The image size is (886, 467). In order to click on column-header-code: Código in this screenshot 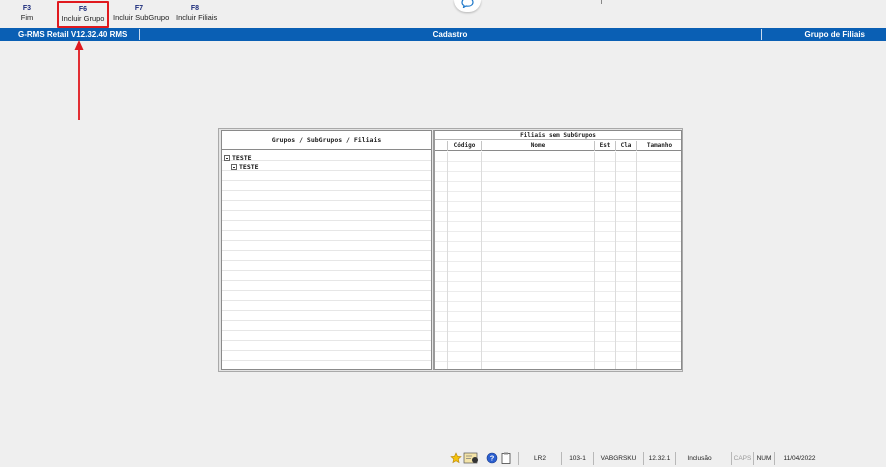, I will do `click(464, 146)`.